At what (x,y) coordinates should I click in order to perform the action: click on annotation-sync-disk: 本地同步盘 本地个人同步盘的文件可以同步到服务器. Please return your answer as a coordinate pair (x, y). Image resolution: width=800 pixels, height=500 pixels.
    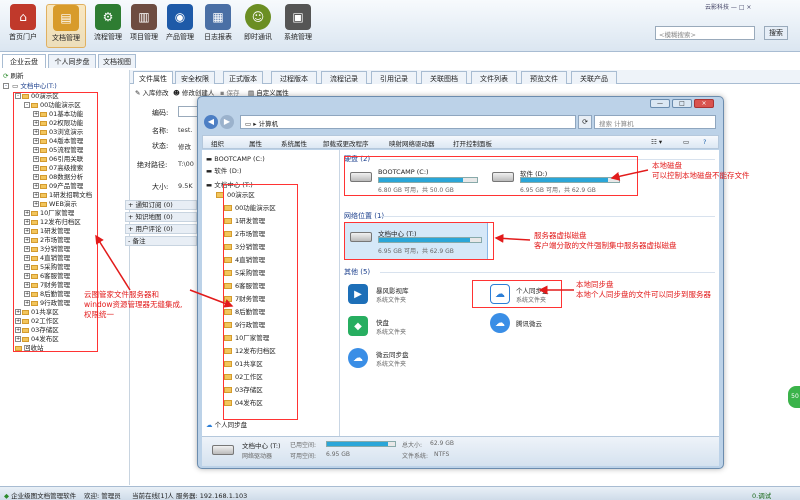
    Looking at the image, I should click on (643, 290).